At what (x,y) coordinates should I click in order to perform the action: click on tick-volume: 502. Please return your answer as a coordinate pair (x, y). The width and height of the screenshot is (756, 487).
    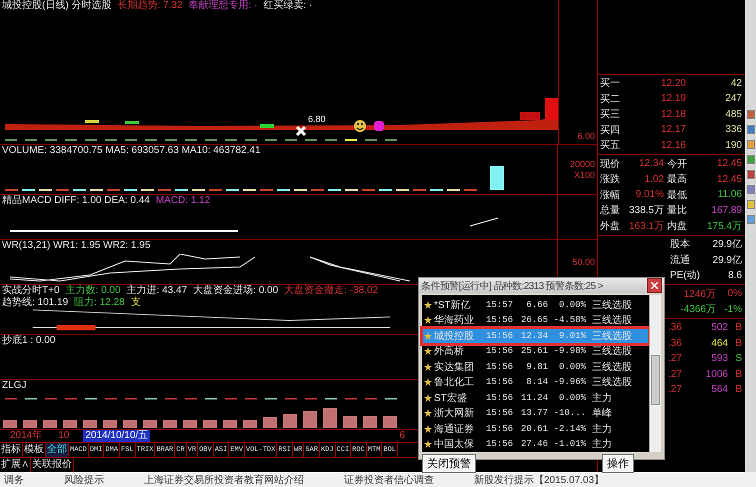
    Looking at the image, I should click on (719, 328).